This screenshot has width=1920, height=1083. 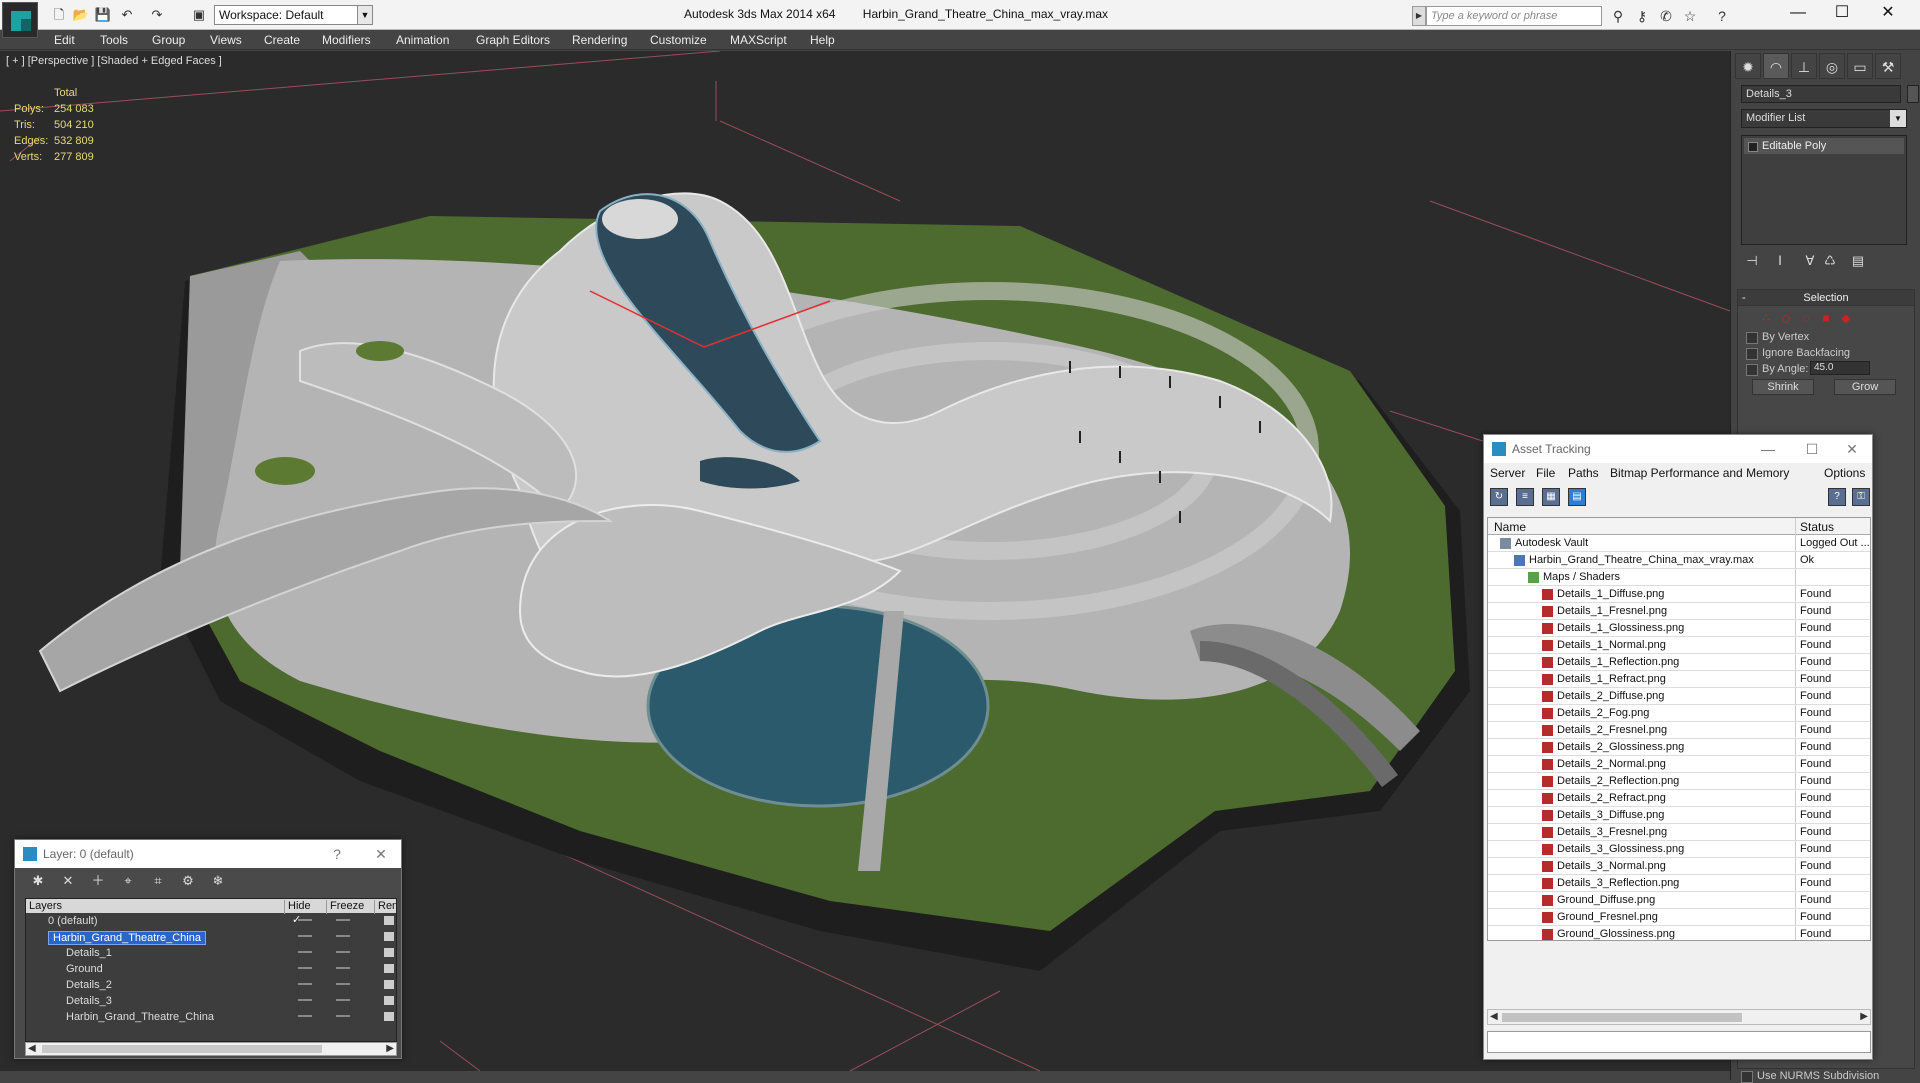 I want to click on menu-views: Views, so click(x=226, y=40).